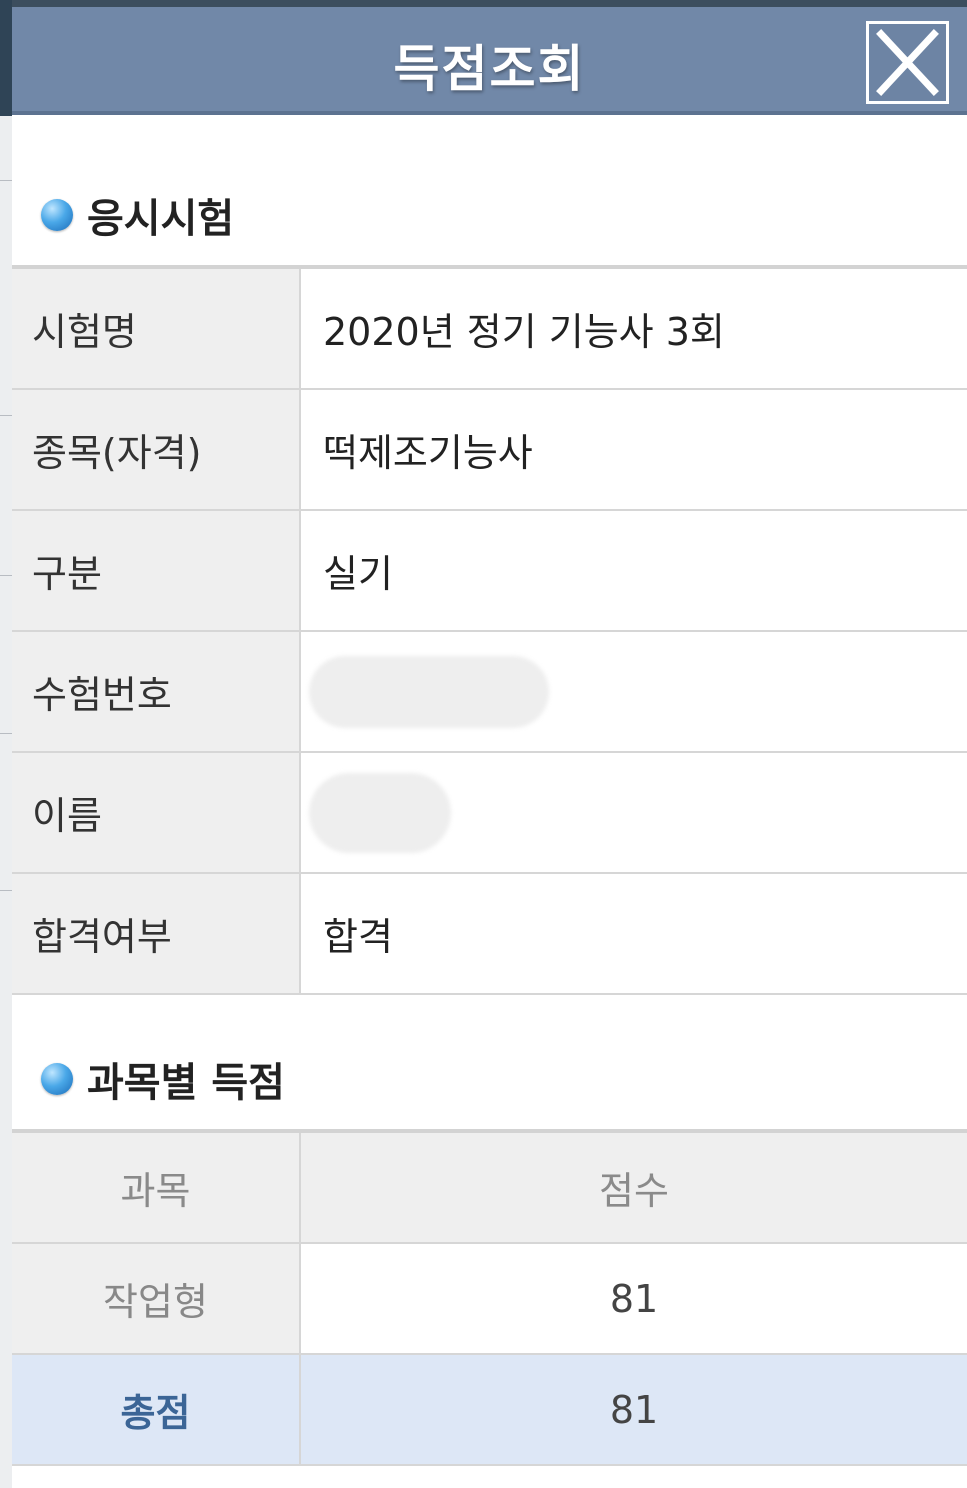 The width and height of the screenshot is (967, 1488). Describe the element at coordinates (156, 1409) in the screenshot. I see `total-label: 총점` at that location.